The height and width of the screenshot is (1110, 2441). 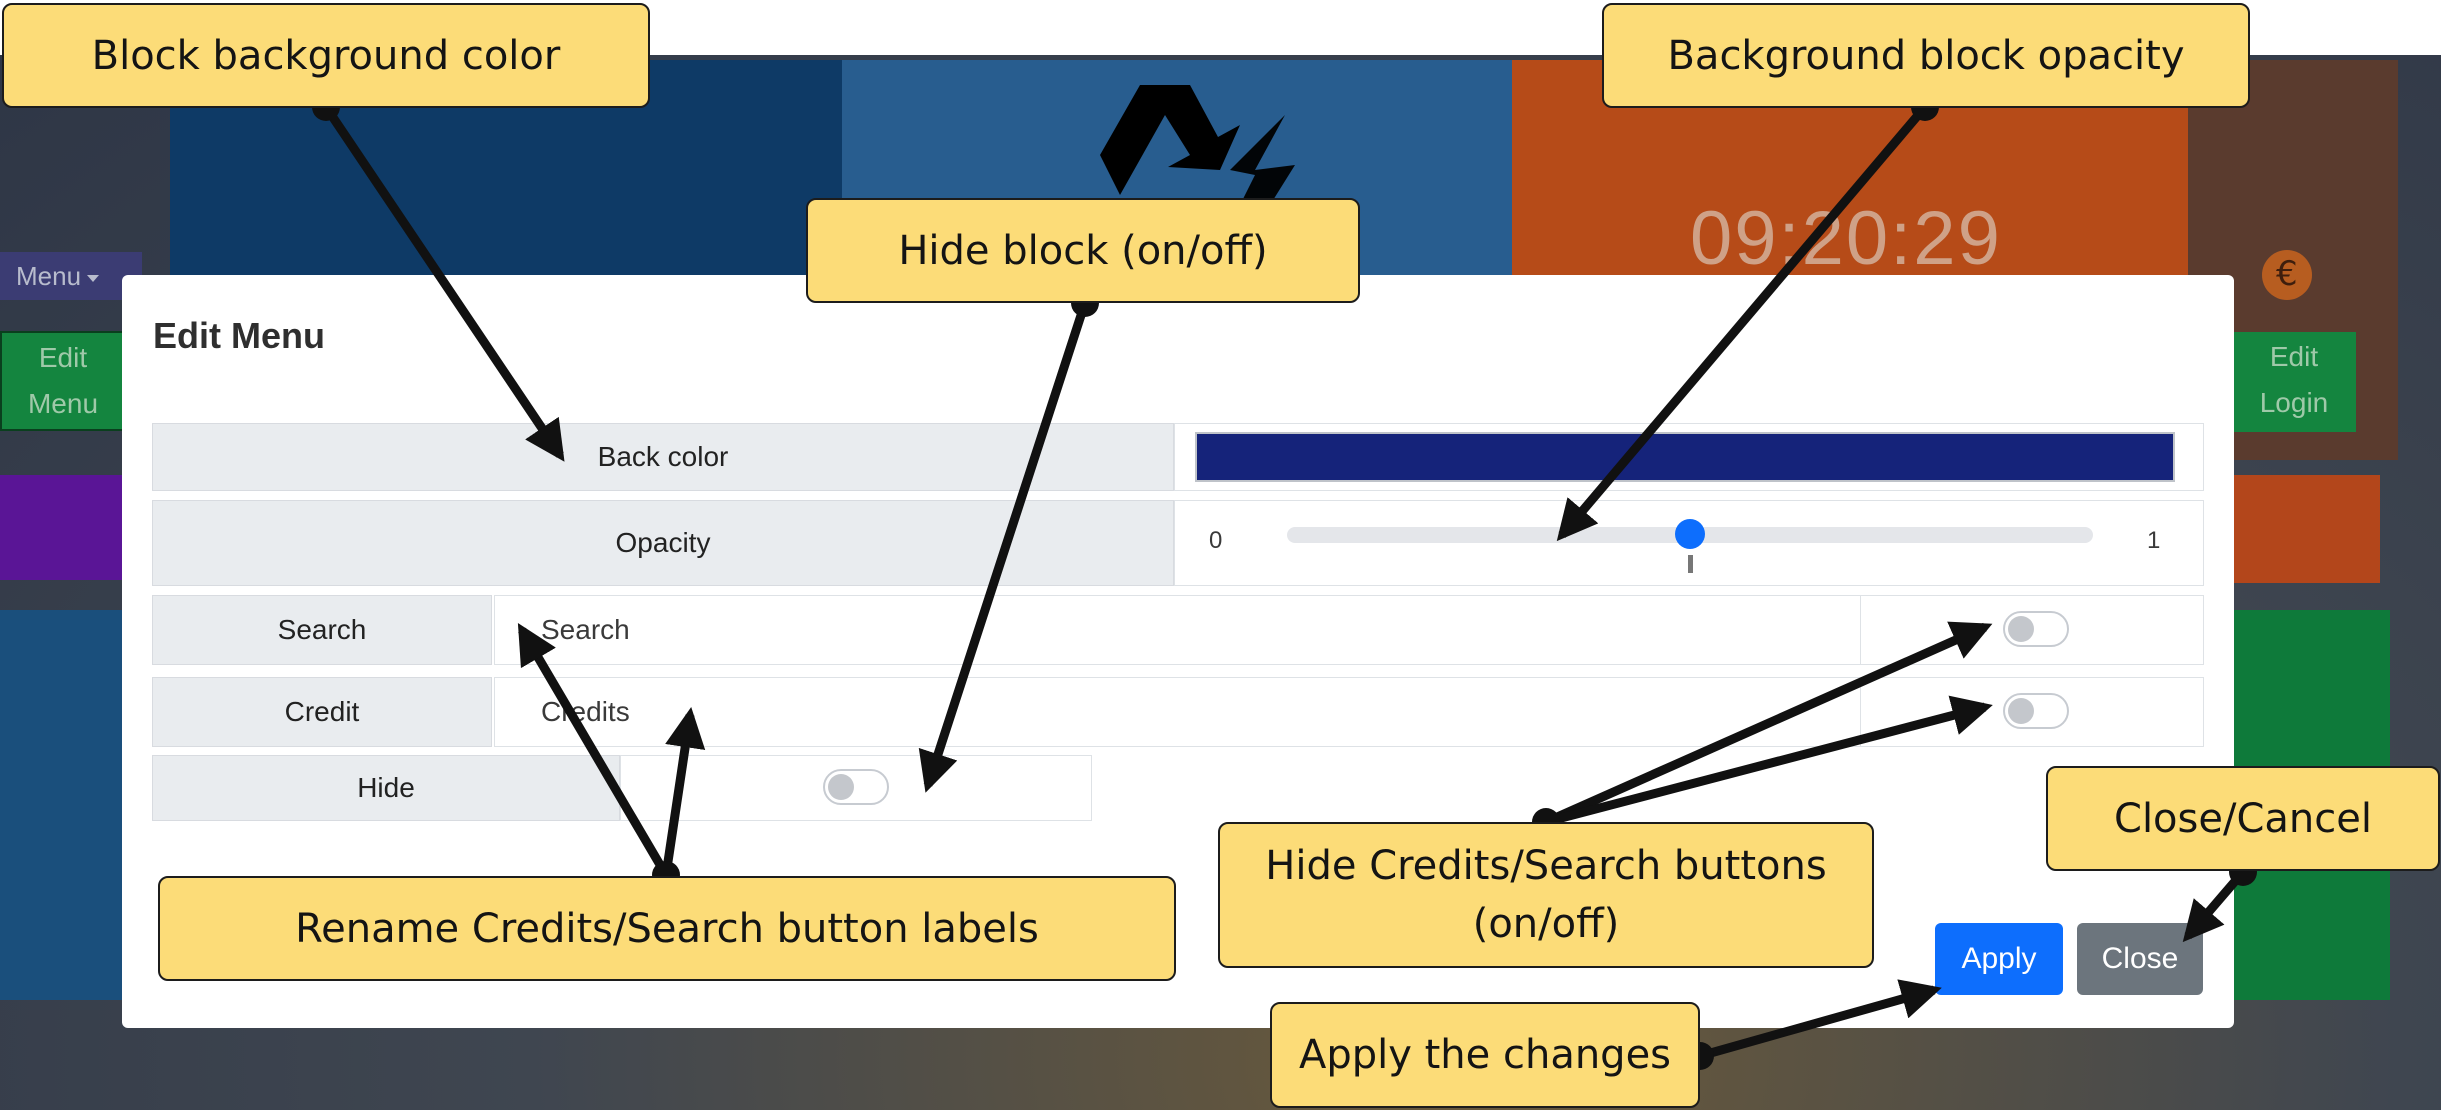 I want to click on tile-brown, so click(x=2305, y=529).